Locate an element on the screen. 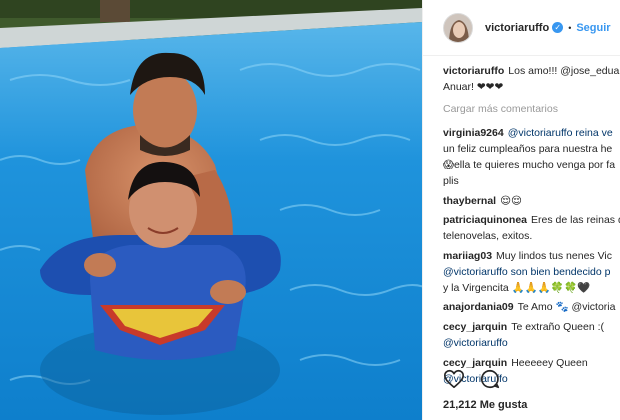 The height and width of the screenshot is (420, 620). comment-text-line: plis is located at coordinates (451, 180).